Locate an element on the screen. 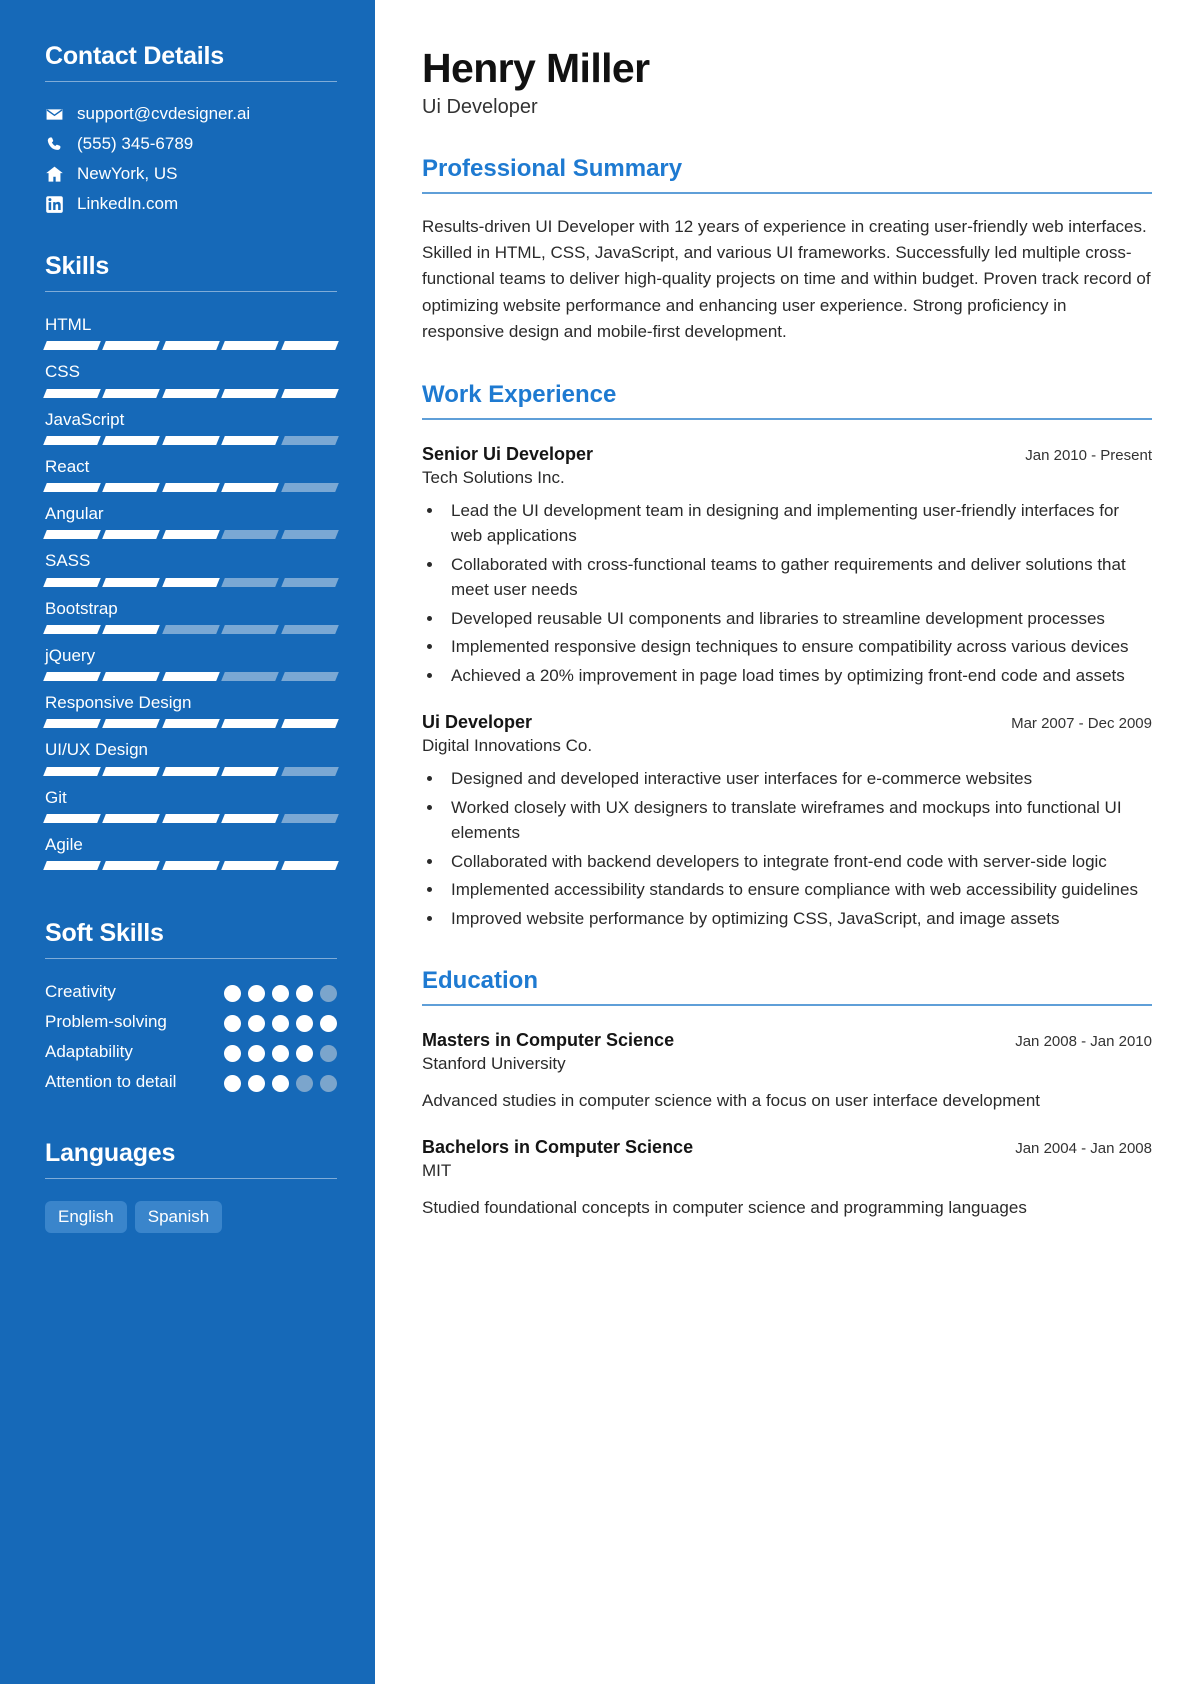 This screenshot has height=1684, width=1200. contact-item: LinkedIn.com is located at coordinates (191, 204).